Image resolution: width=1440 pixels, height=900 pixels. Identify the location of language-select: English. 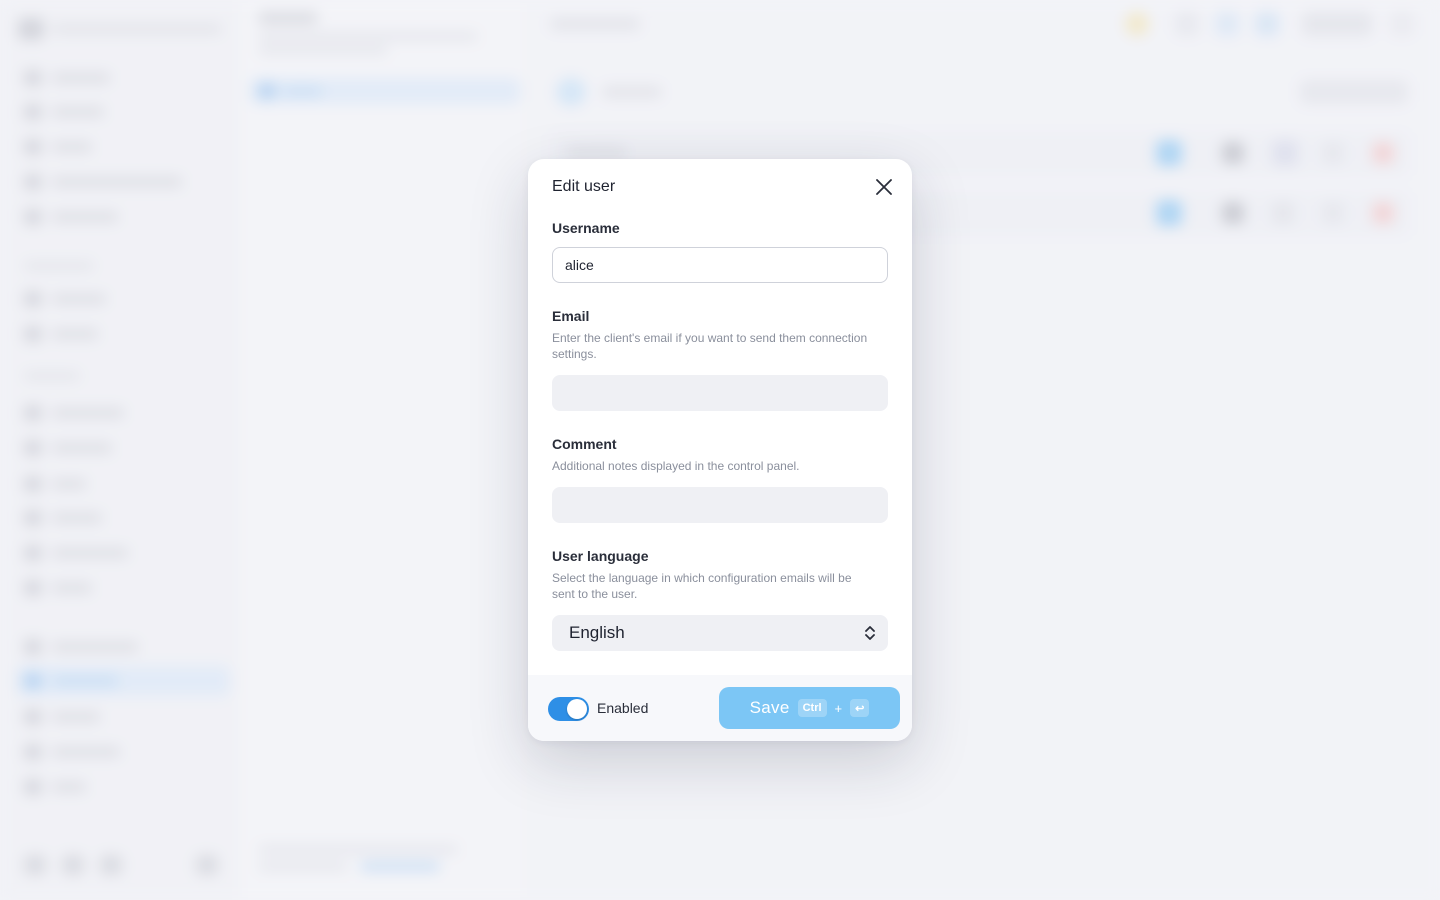
(720, 633).